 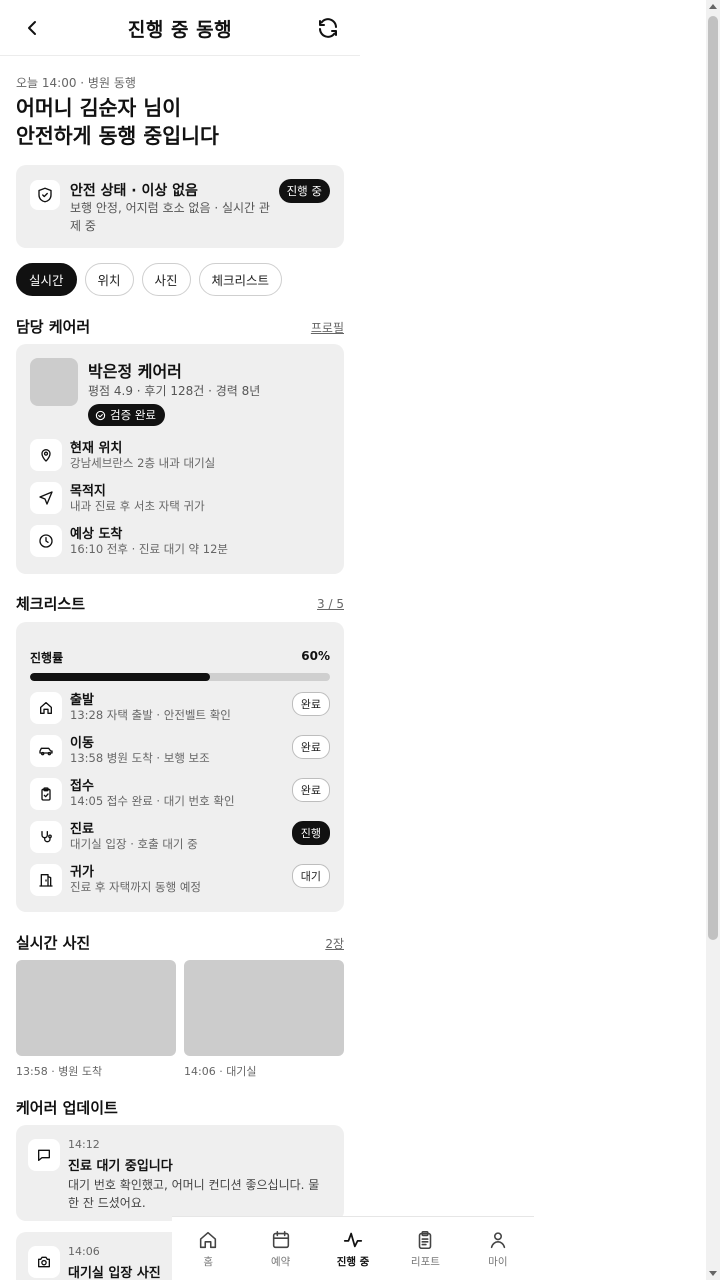 What do you see at coordinates (498, 1240) in the screenshot?
I see `user-icon` at bounding box center [498, 1240].